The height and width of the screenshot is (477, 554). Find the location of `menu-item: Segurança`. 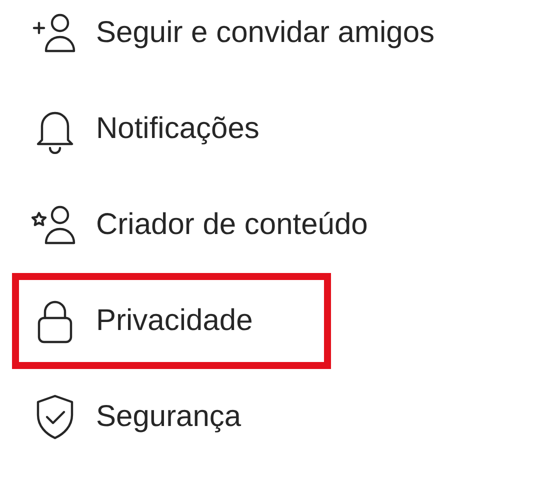

menu-item: Segurança is located at coordinates (136, 417).